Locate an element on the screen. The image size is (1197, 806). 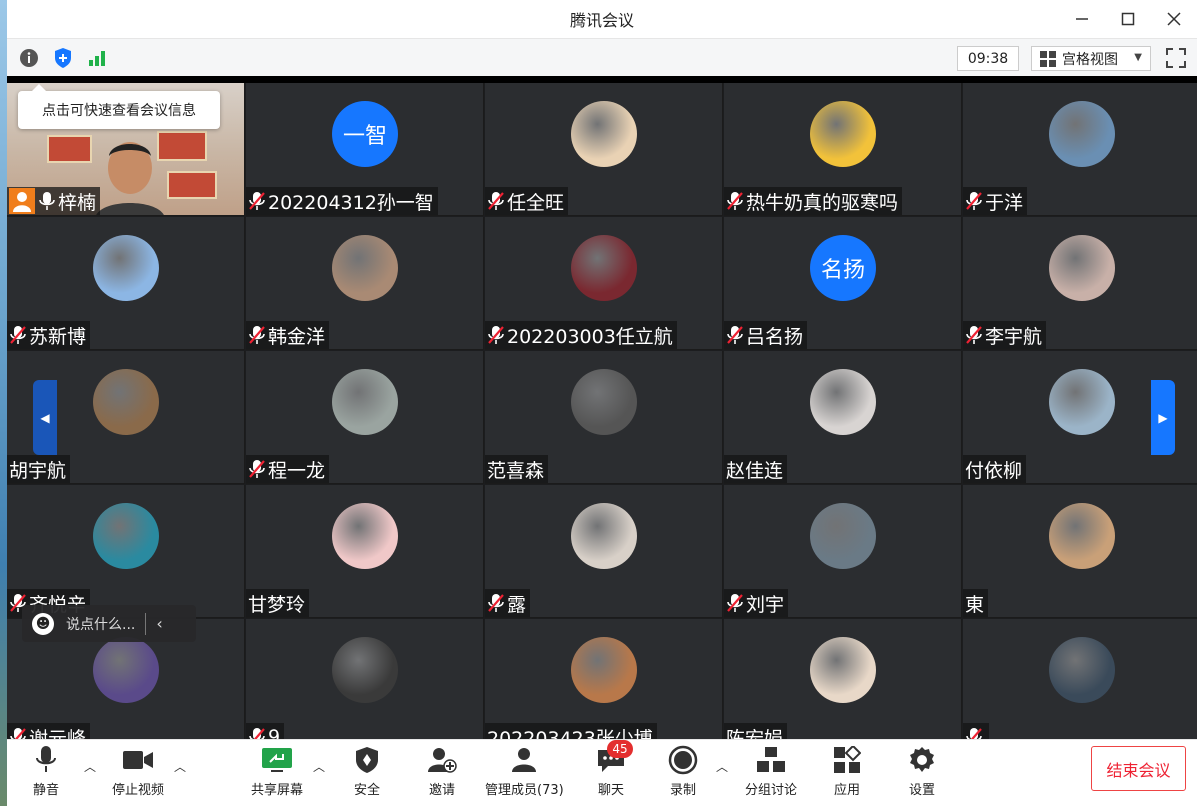
security-button: 安全 is located at coordinates (367, 771).